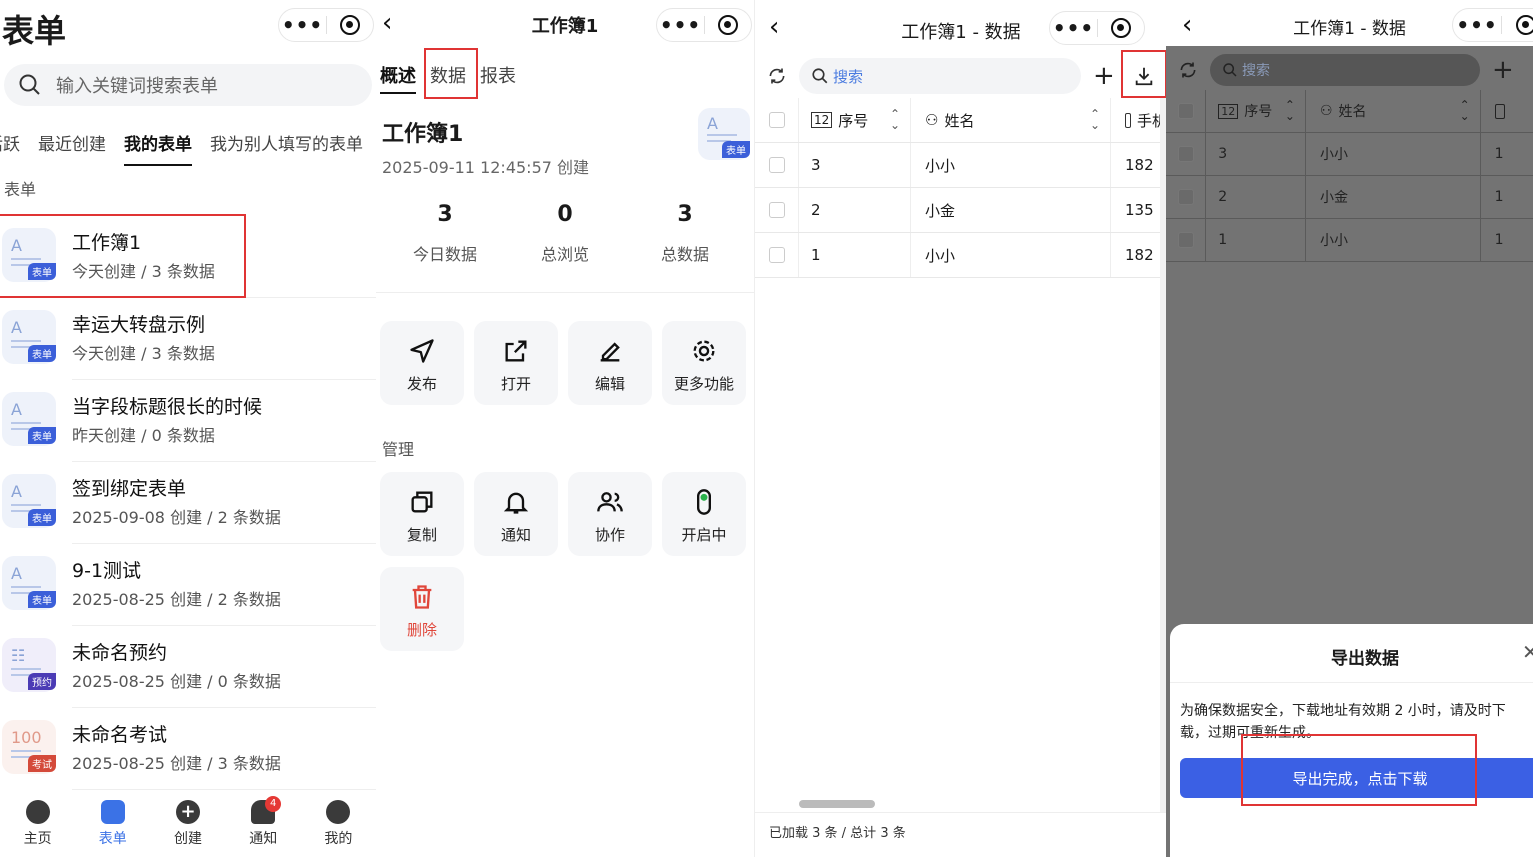 The width and height of the screenshot is (1533, 857). Describe the element at coordinates (188, 585) in the screenshot. I see `list-item: A 表单 9-1测试 2025-08-25 创建 / 2 条数据` at that location.